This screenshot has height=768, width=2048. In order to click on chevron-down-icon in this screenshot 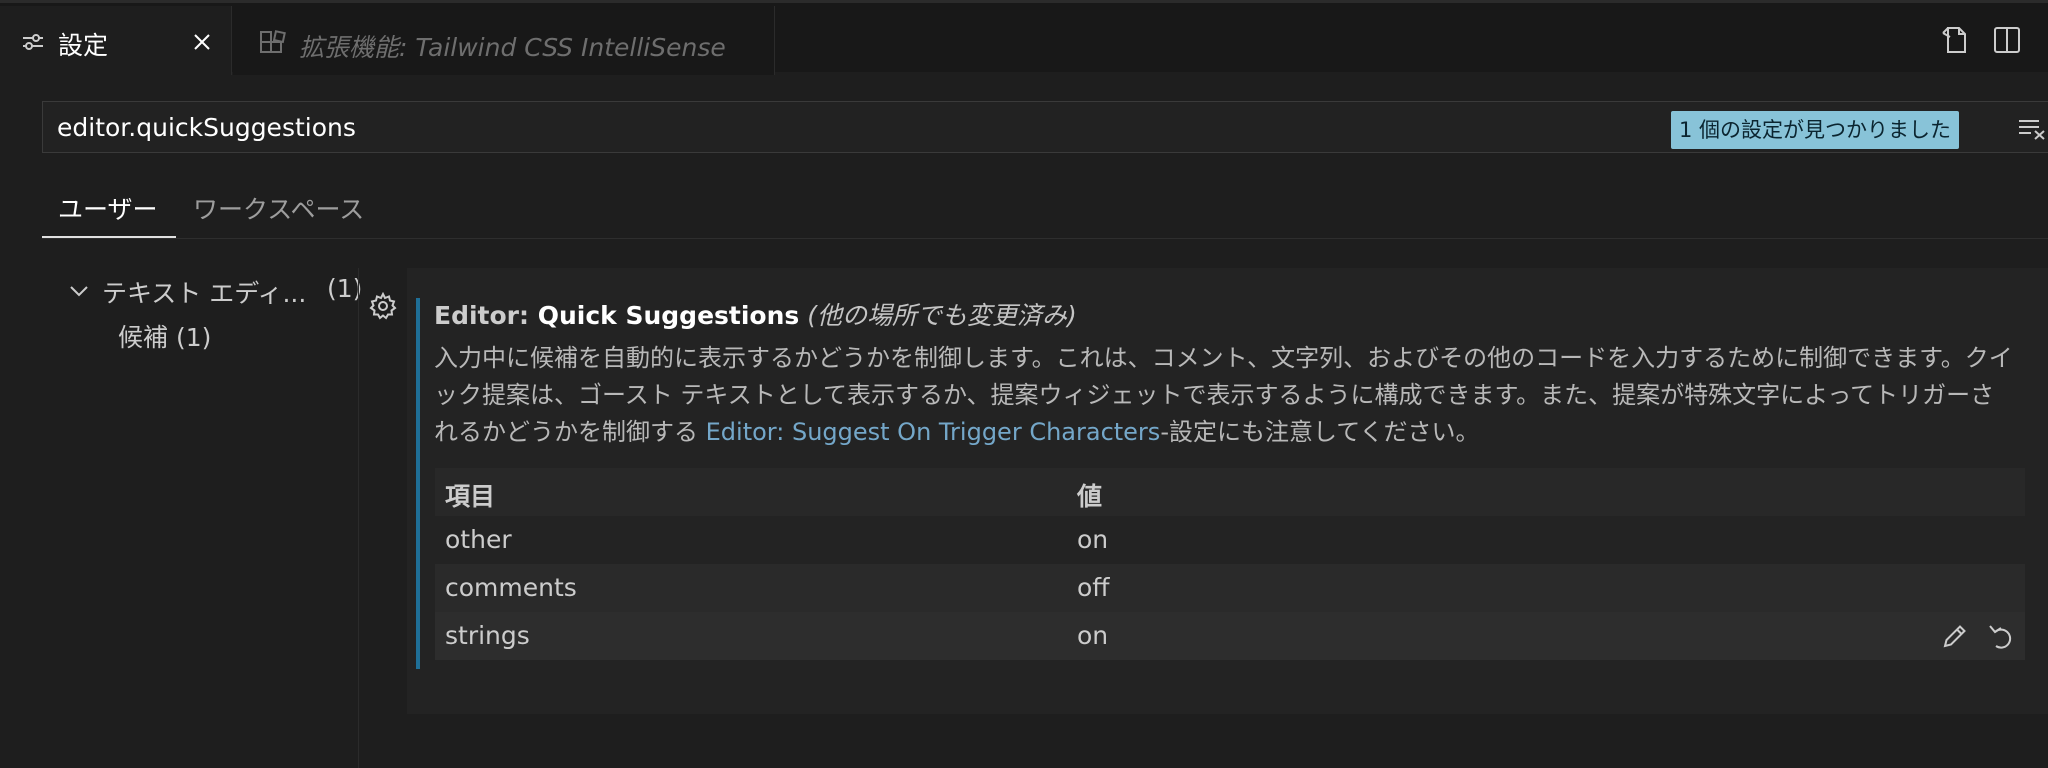, I will do `click(79, 291)`.